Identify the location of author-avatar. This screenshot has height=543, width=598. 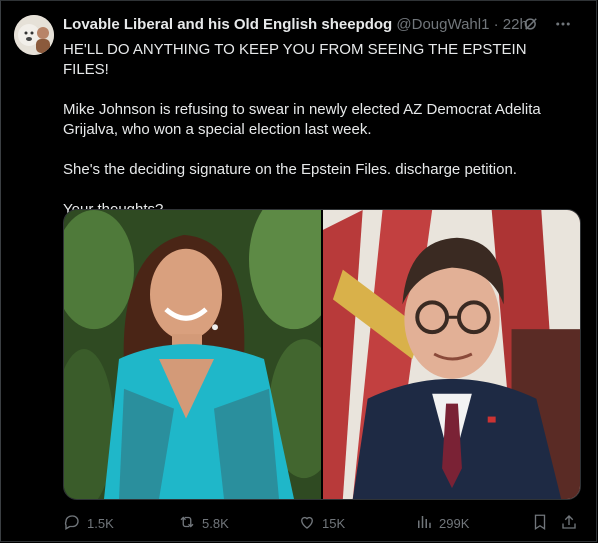
(34, 35).